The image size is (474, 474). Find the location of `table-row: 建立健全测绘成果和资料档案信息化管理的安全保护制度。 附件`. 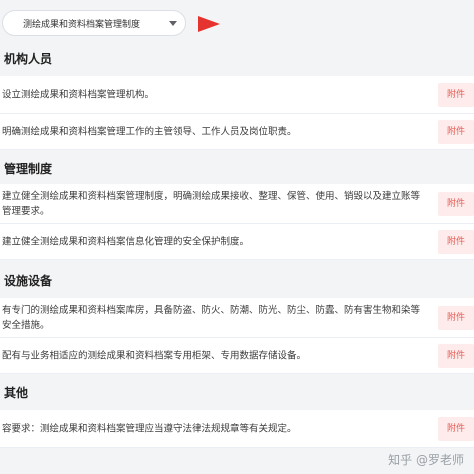

table-row: 建立健全测绘成果和资料档案信息化管理的安全保护制度。 附件 is located at coordinates (237, 242).